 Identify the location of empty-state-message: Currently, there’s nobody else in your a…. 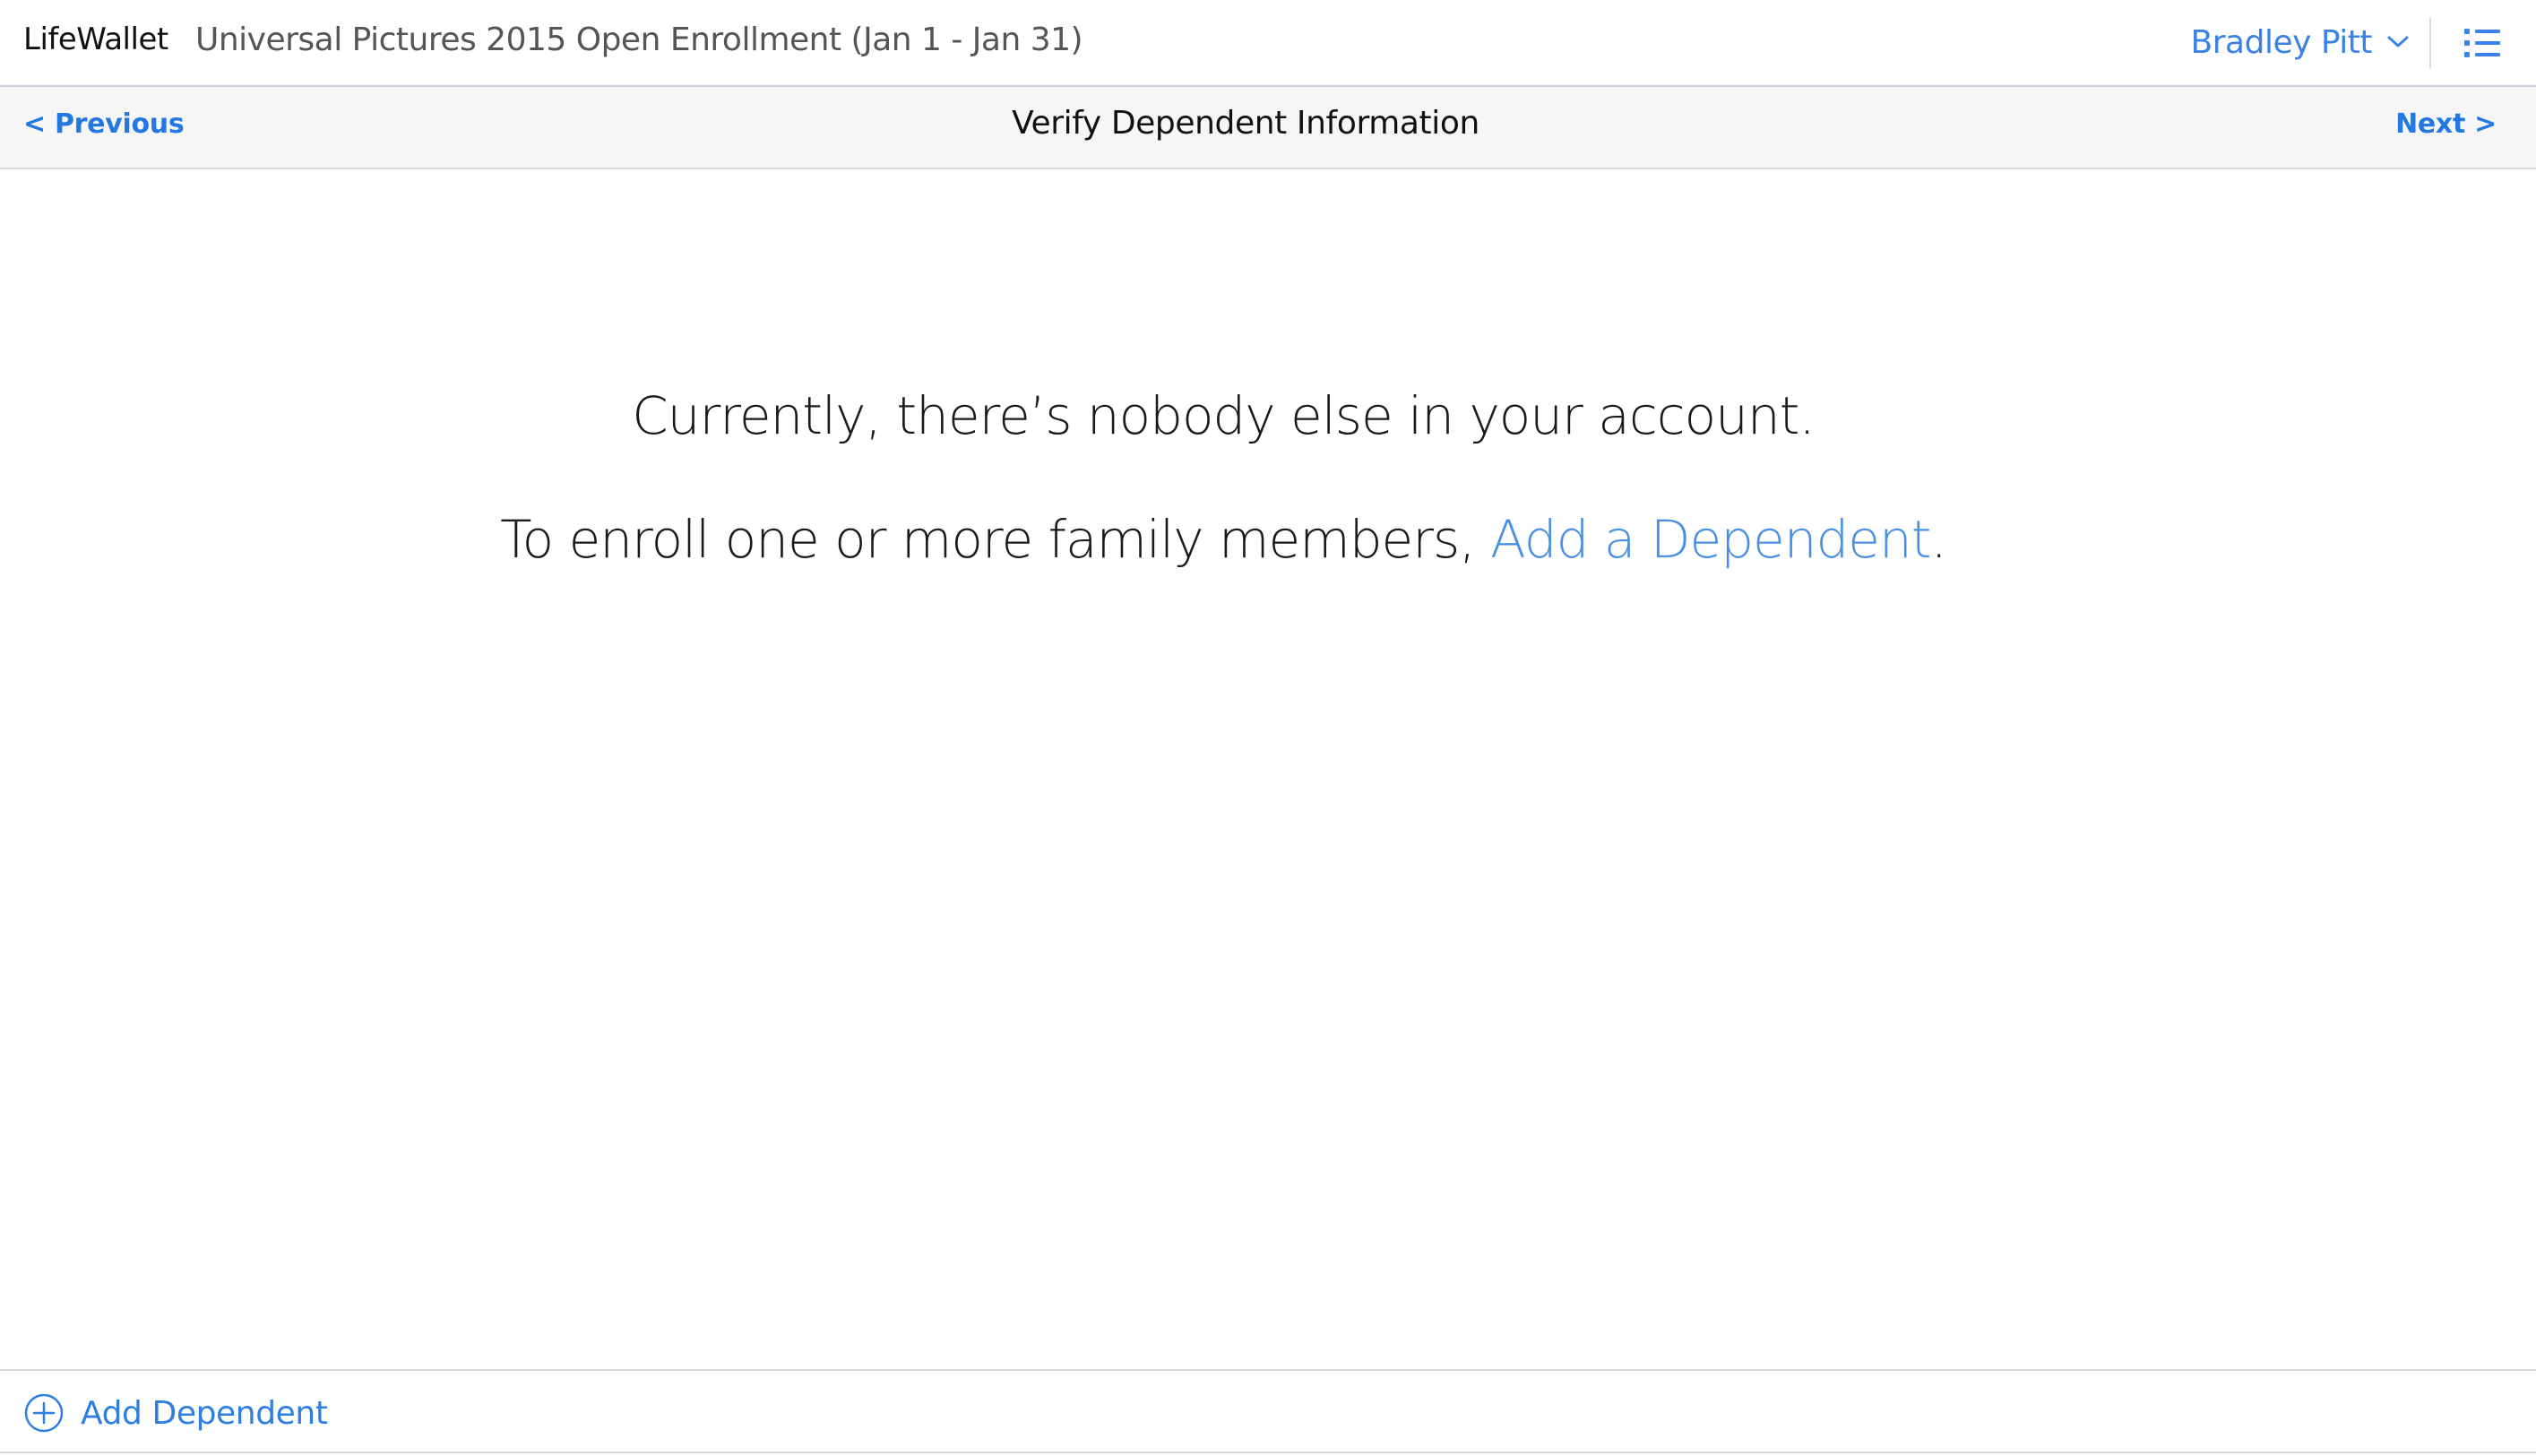
(1223, 477).